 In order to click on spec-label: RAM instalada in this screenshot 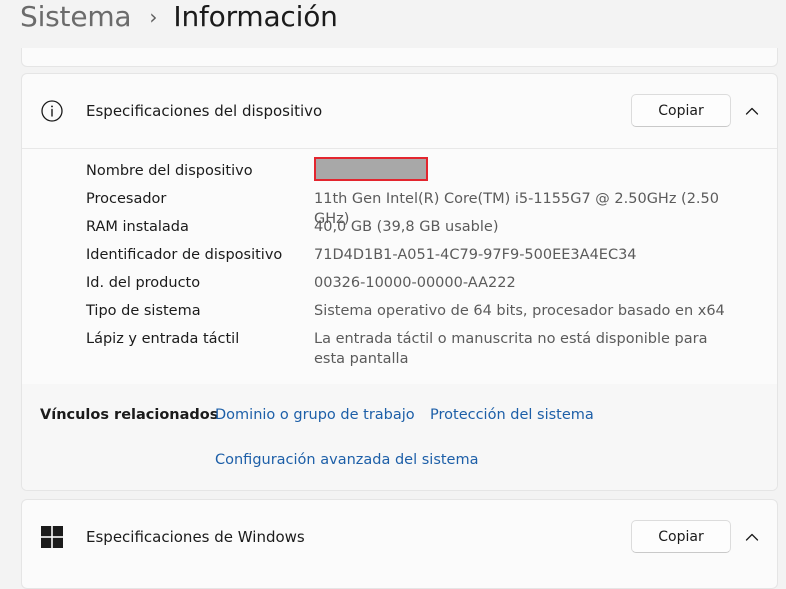, I will do `click(137, 227)`.